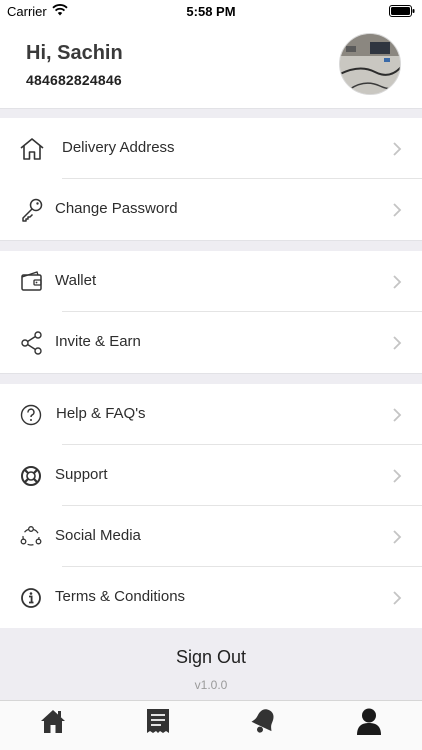 The height and width of the screenshot is (750, 422). Describe the element at coordinates (402, 11) in the screenshot. I see `battery-icon` at that location.